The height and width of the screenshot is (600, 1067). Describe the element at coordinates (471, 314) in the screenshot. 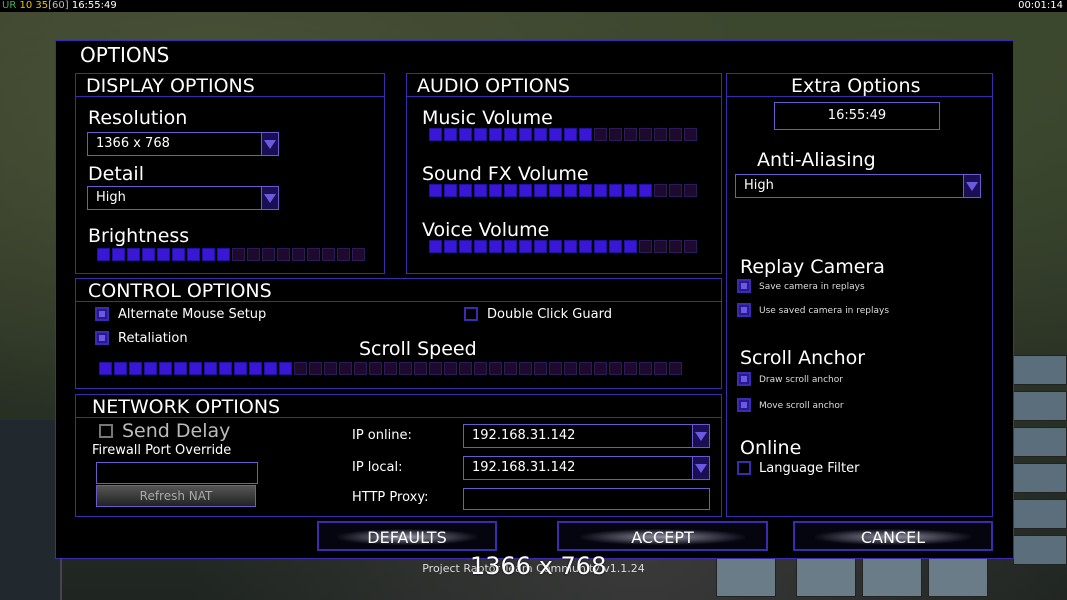

I see `double-click-checkbox` at that location.